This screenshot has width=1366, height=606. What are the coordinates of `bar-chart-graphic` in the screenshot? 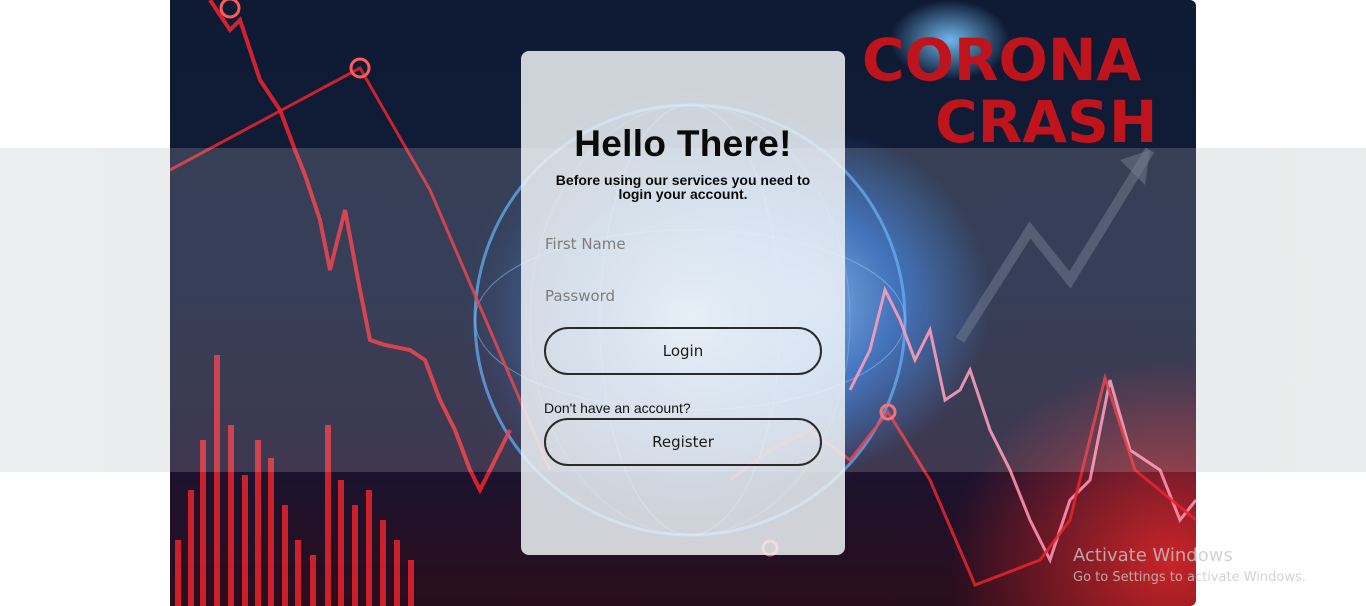 It's located at (294, 480).